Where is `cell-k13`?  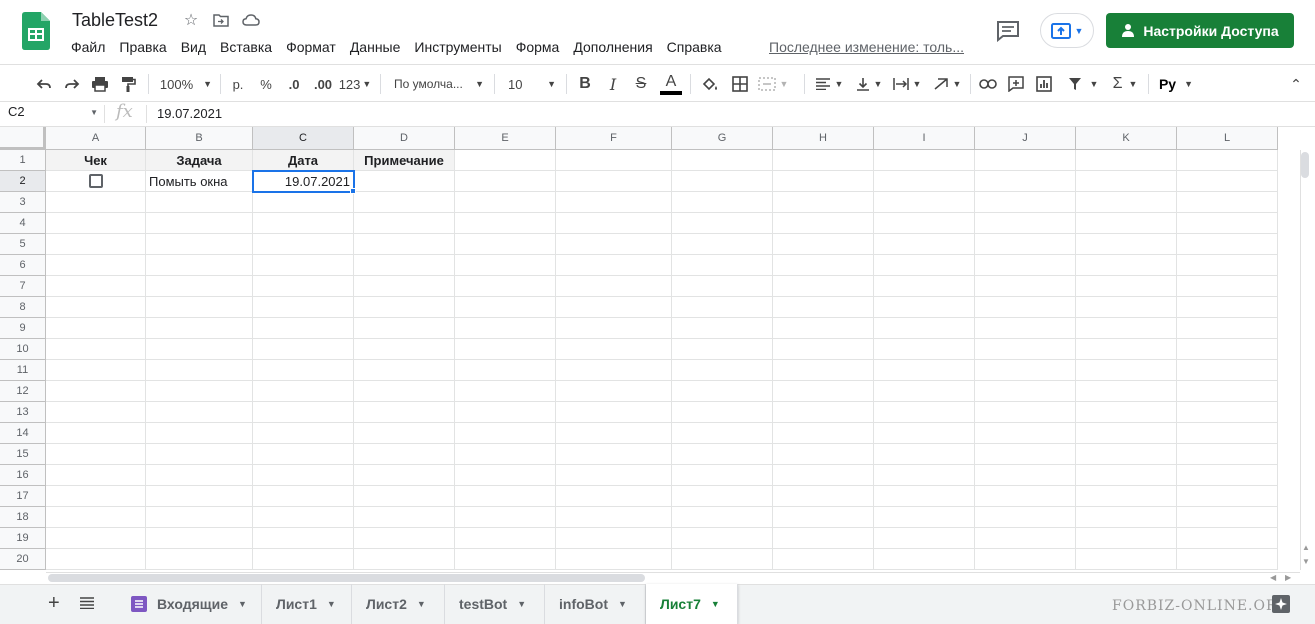
cell-k13 is located at coordinates (1126, 412).